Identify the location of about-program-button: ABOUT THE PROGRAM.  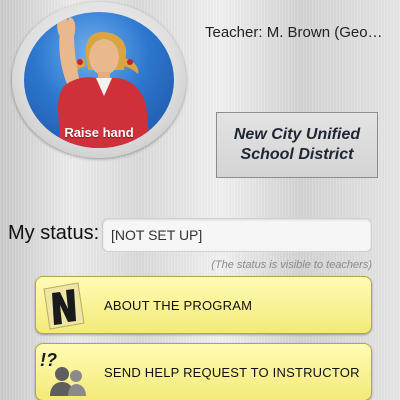
(203, 305).